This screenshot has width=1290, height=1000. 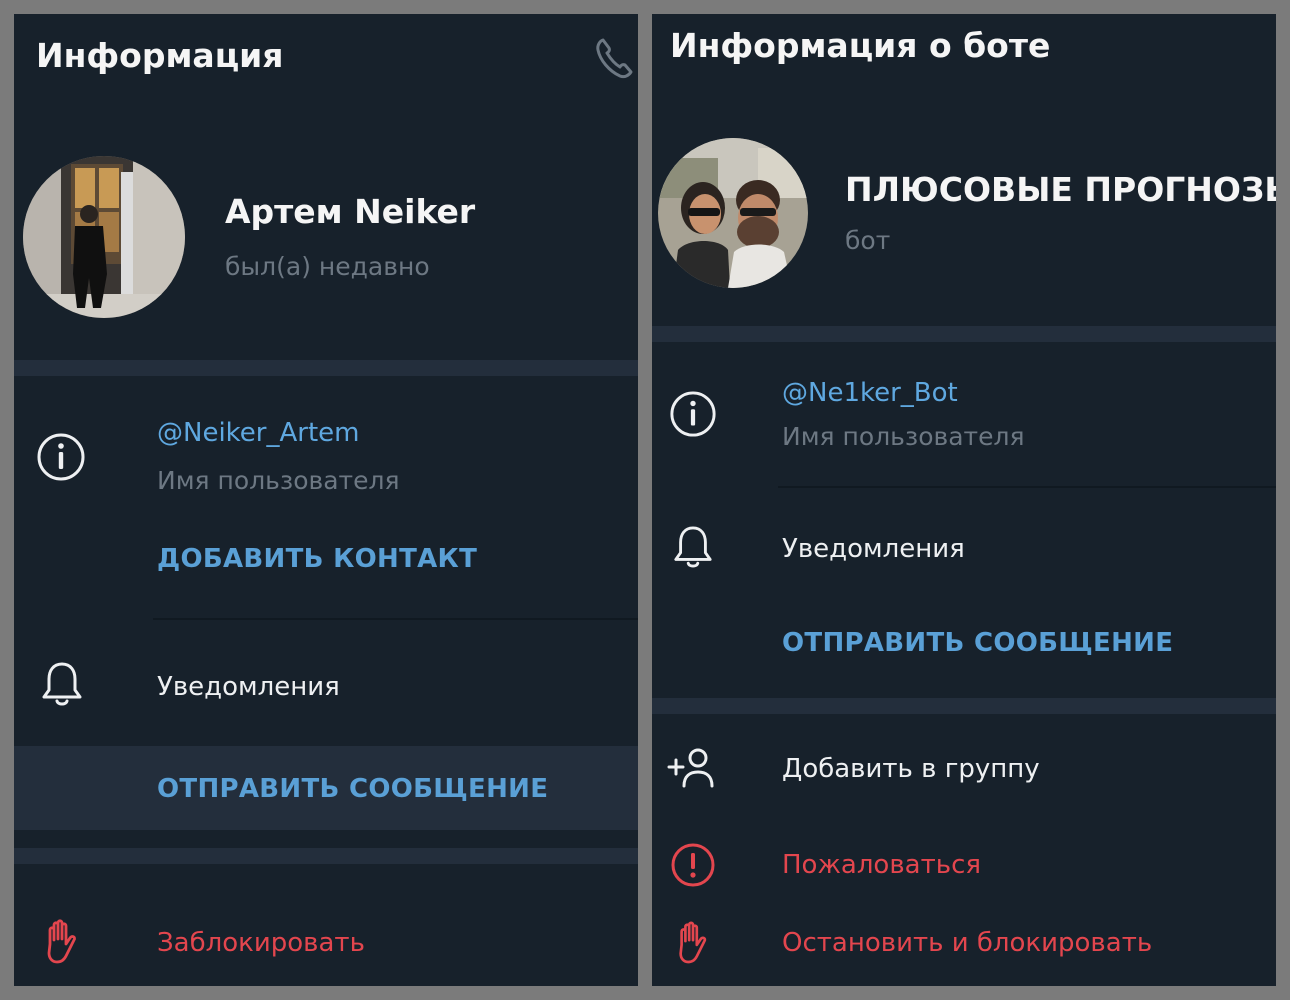 What do you see at coordinates (327, 266) in the screenshot?
I see `user-status: был(а) недавно` at bounding box center [327, 266].